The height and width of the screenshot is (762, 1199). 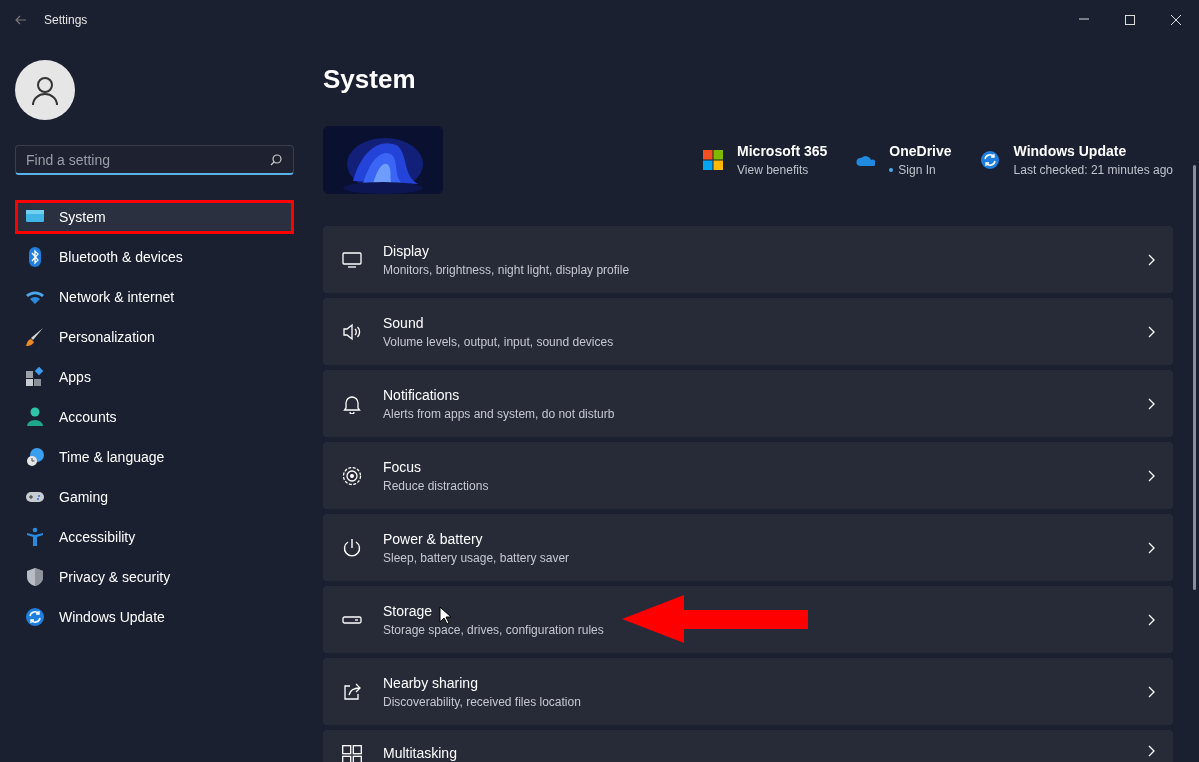 I want to click on settings-card: Nearby sharing Discoverability, received files location, so click(x=748, y=691).